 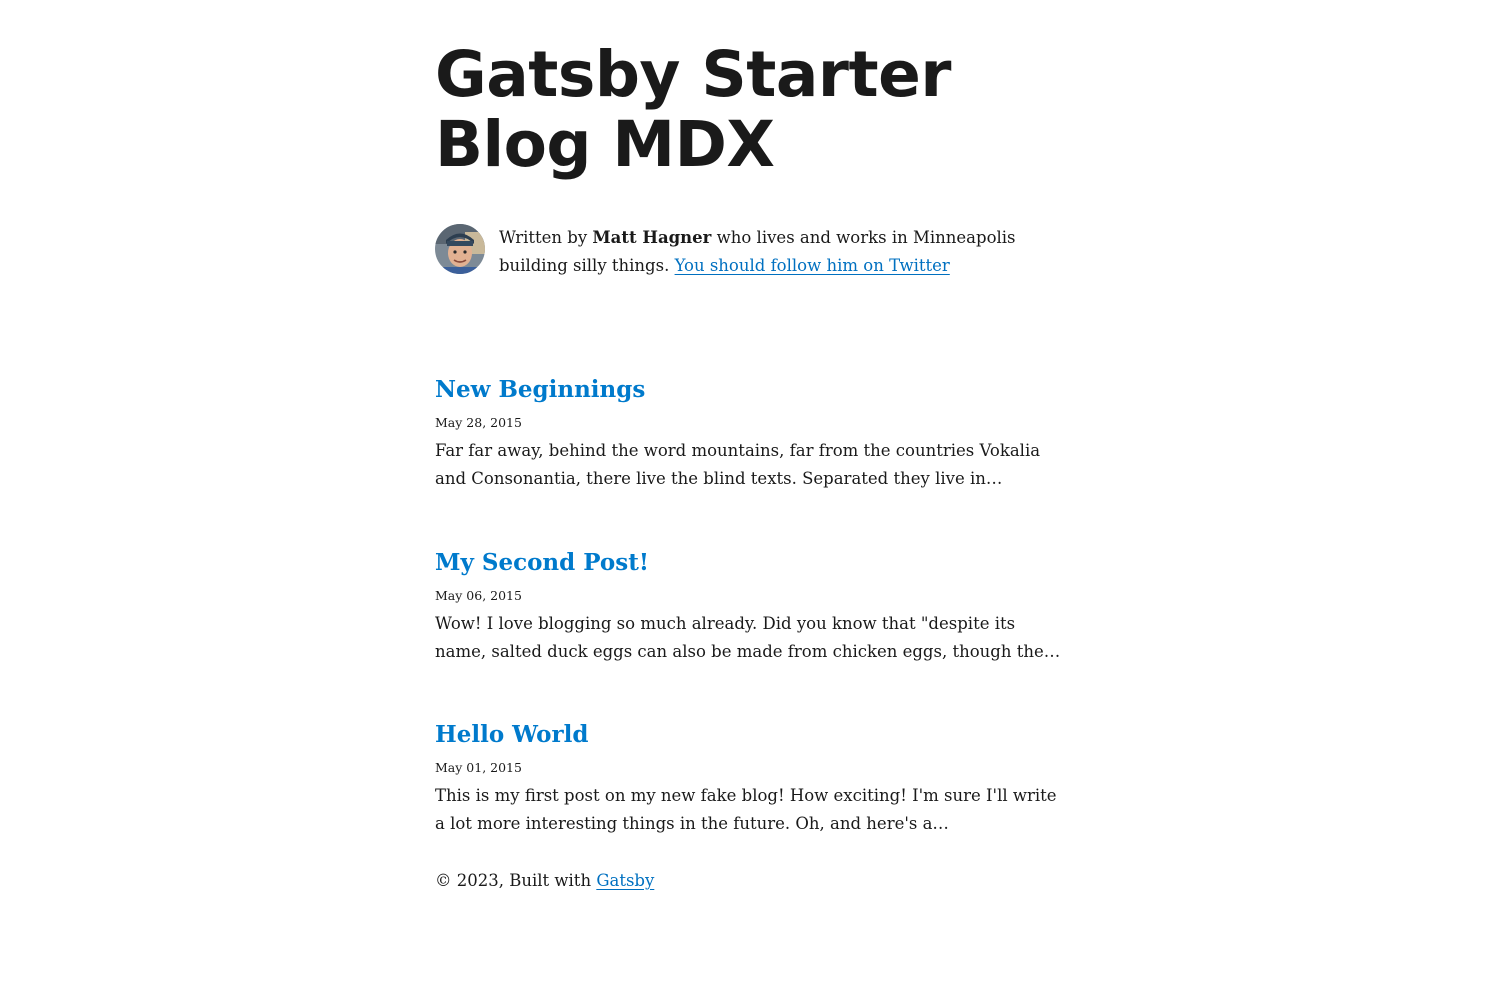 What do you see at coordinates (750, 563) in the screenshot?
I see `post-title-link: My Second Post!` at bounding box center [750, 563].